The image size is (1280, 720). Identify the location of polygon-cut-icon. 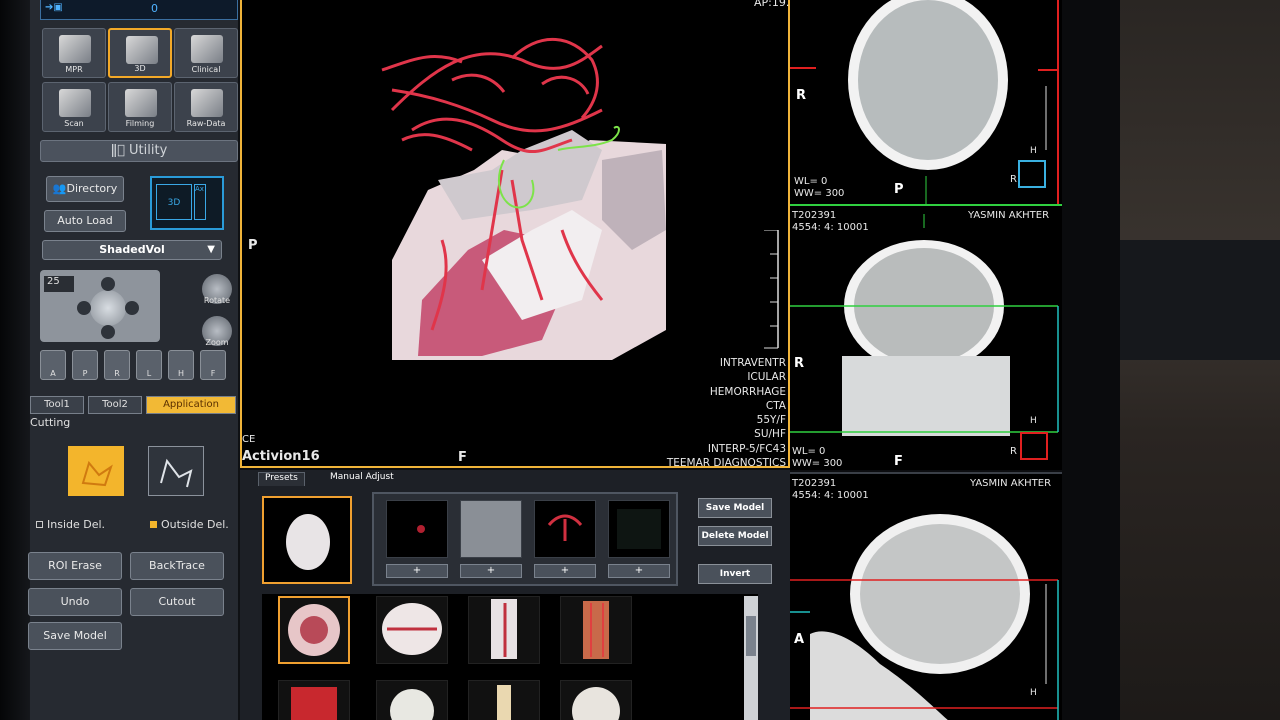
(176, 473).